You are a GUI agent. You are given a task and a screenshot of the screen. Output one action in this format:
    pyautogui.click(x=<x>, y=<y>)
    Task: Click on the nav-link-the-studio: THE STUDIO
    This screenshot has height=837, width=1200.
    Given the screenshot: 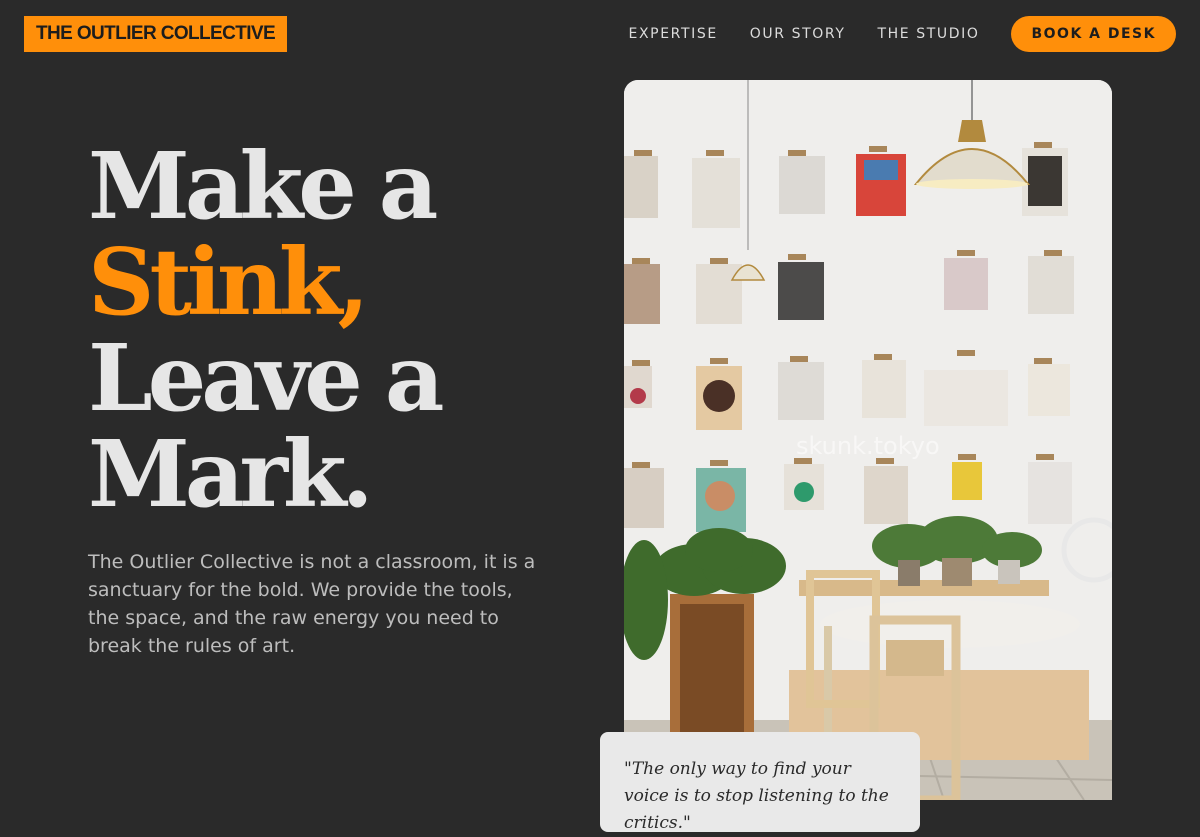 What is the action you would take?
    pyautogui.click(x=928, y=34)
    